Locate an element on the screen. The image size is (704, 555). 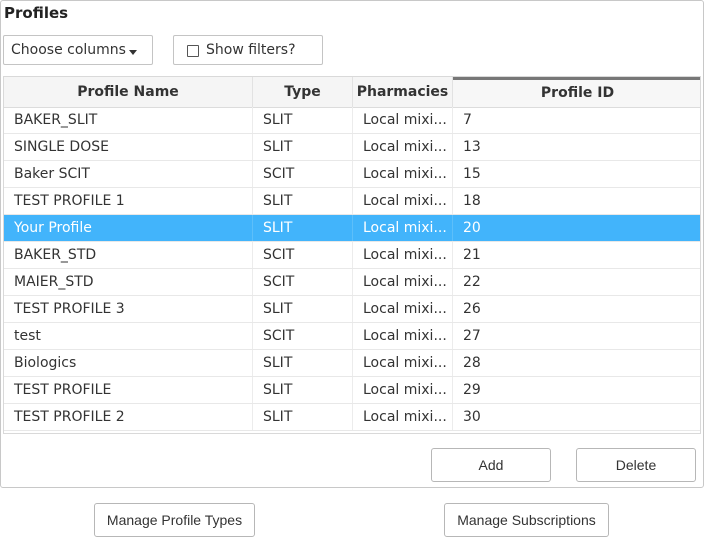
table-row: test SCIT Local mixi... 27 is located at coordinates (352, 336).